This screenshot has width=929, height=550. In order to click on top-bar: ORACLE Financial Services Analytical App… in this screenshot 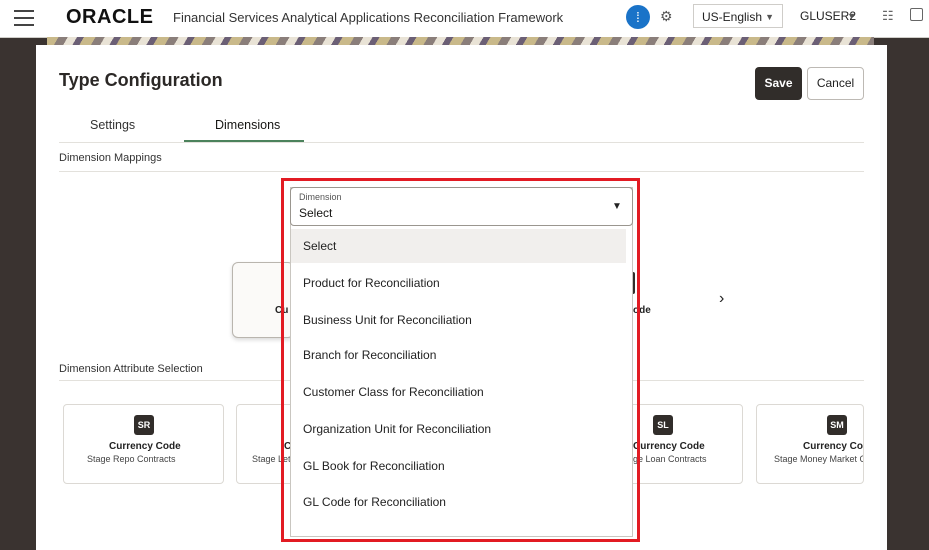, I will do `click(464, 19)`.